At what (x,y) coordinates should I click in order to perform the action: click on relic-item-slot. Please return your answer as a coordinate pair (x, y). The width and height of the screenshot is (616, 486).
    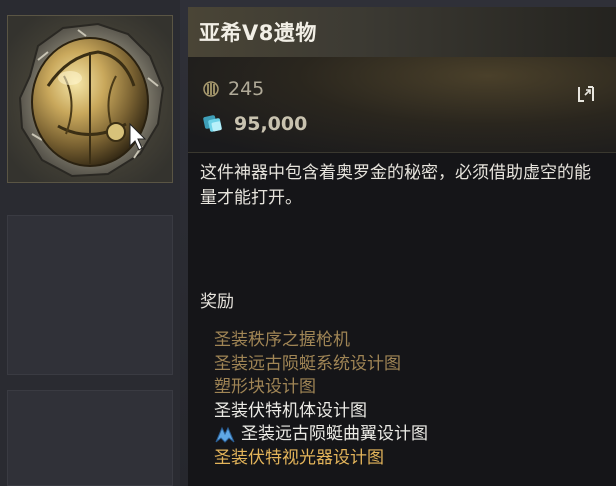
    Looking at the image, I should click on (90, 99).